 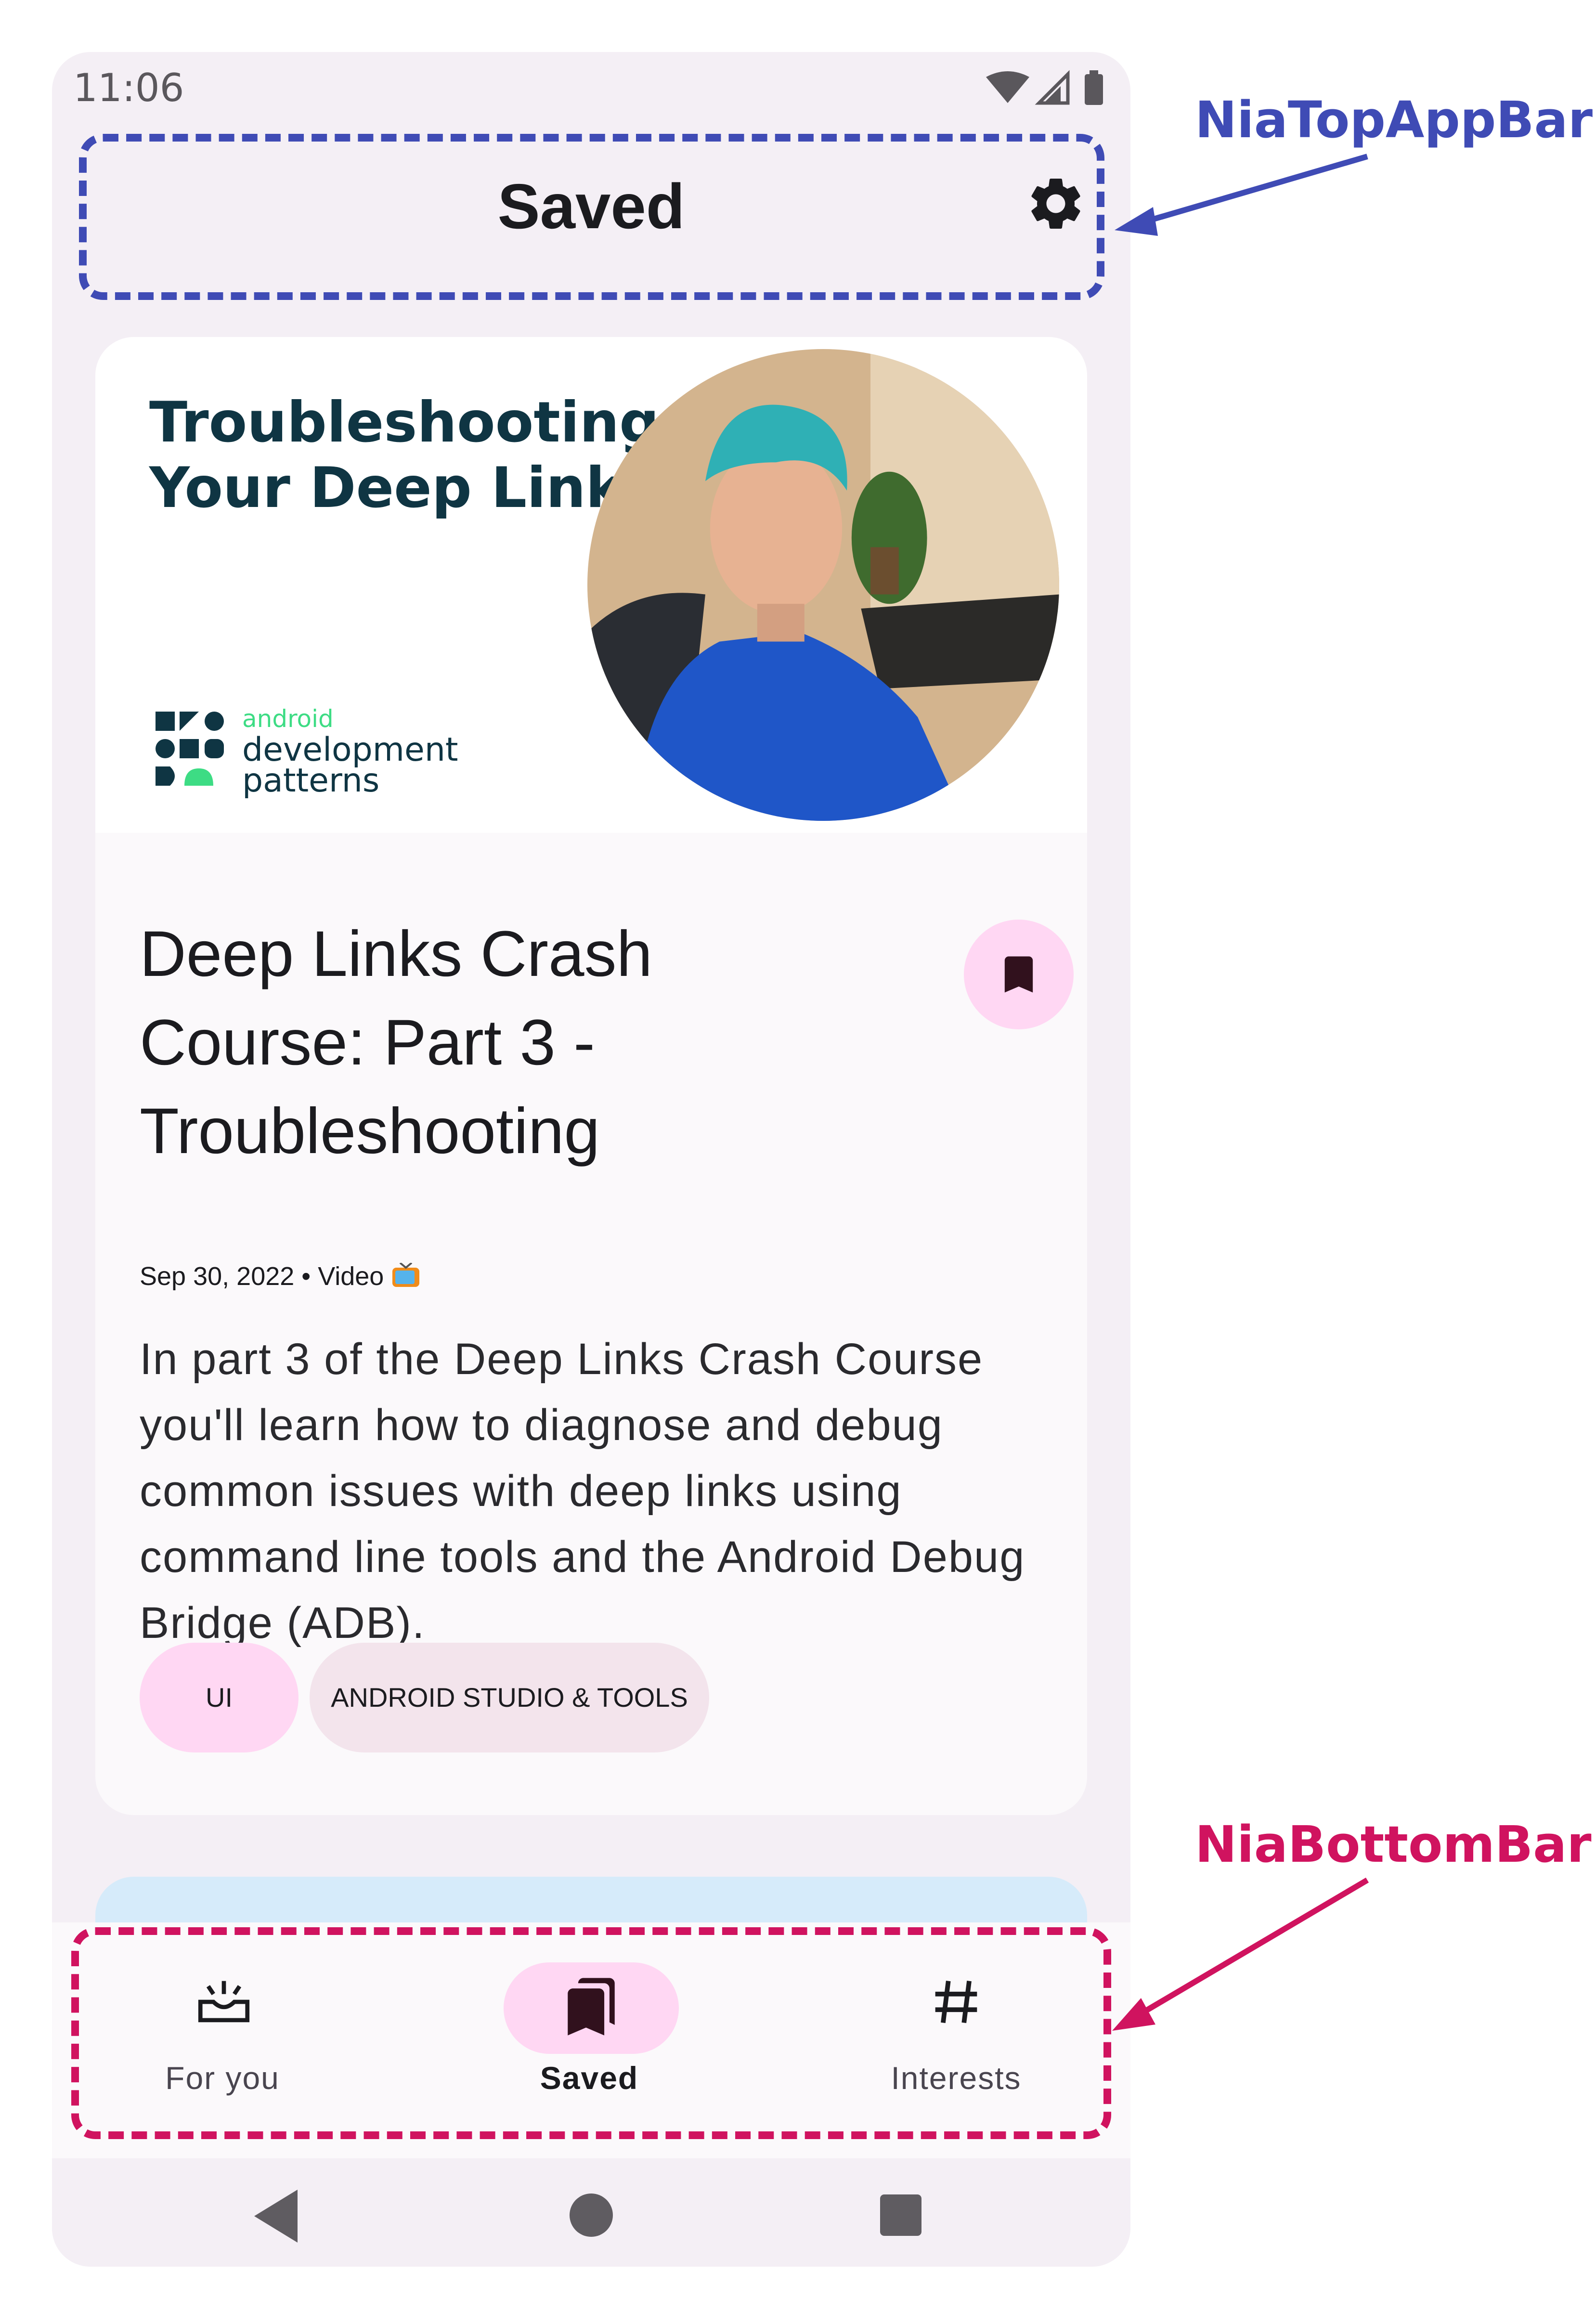 What do you see at coordinates (1044, 87) in the screenshot?
I see `status-icons` at bounding box center [1044, 87].